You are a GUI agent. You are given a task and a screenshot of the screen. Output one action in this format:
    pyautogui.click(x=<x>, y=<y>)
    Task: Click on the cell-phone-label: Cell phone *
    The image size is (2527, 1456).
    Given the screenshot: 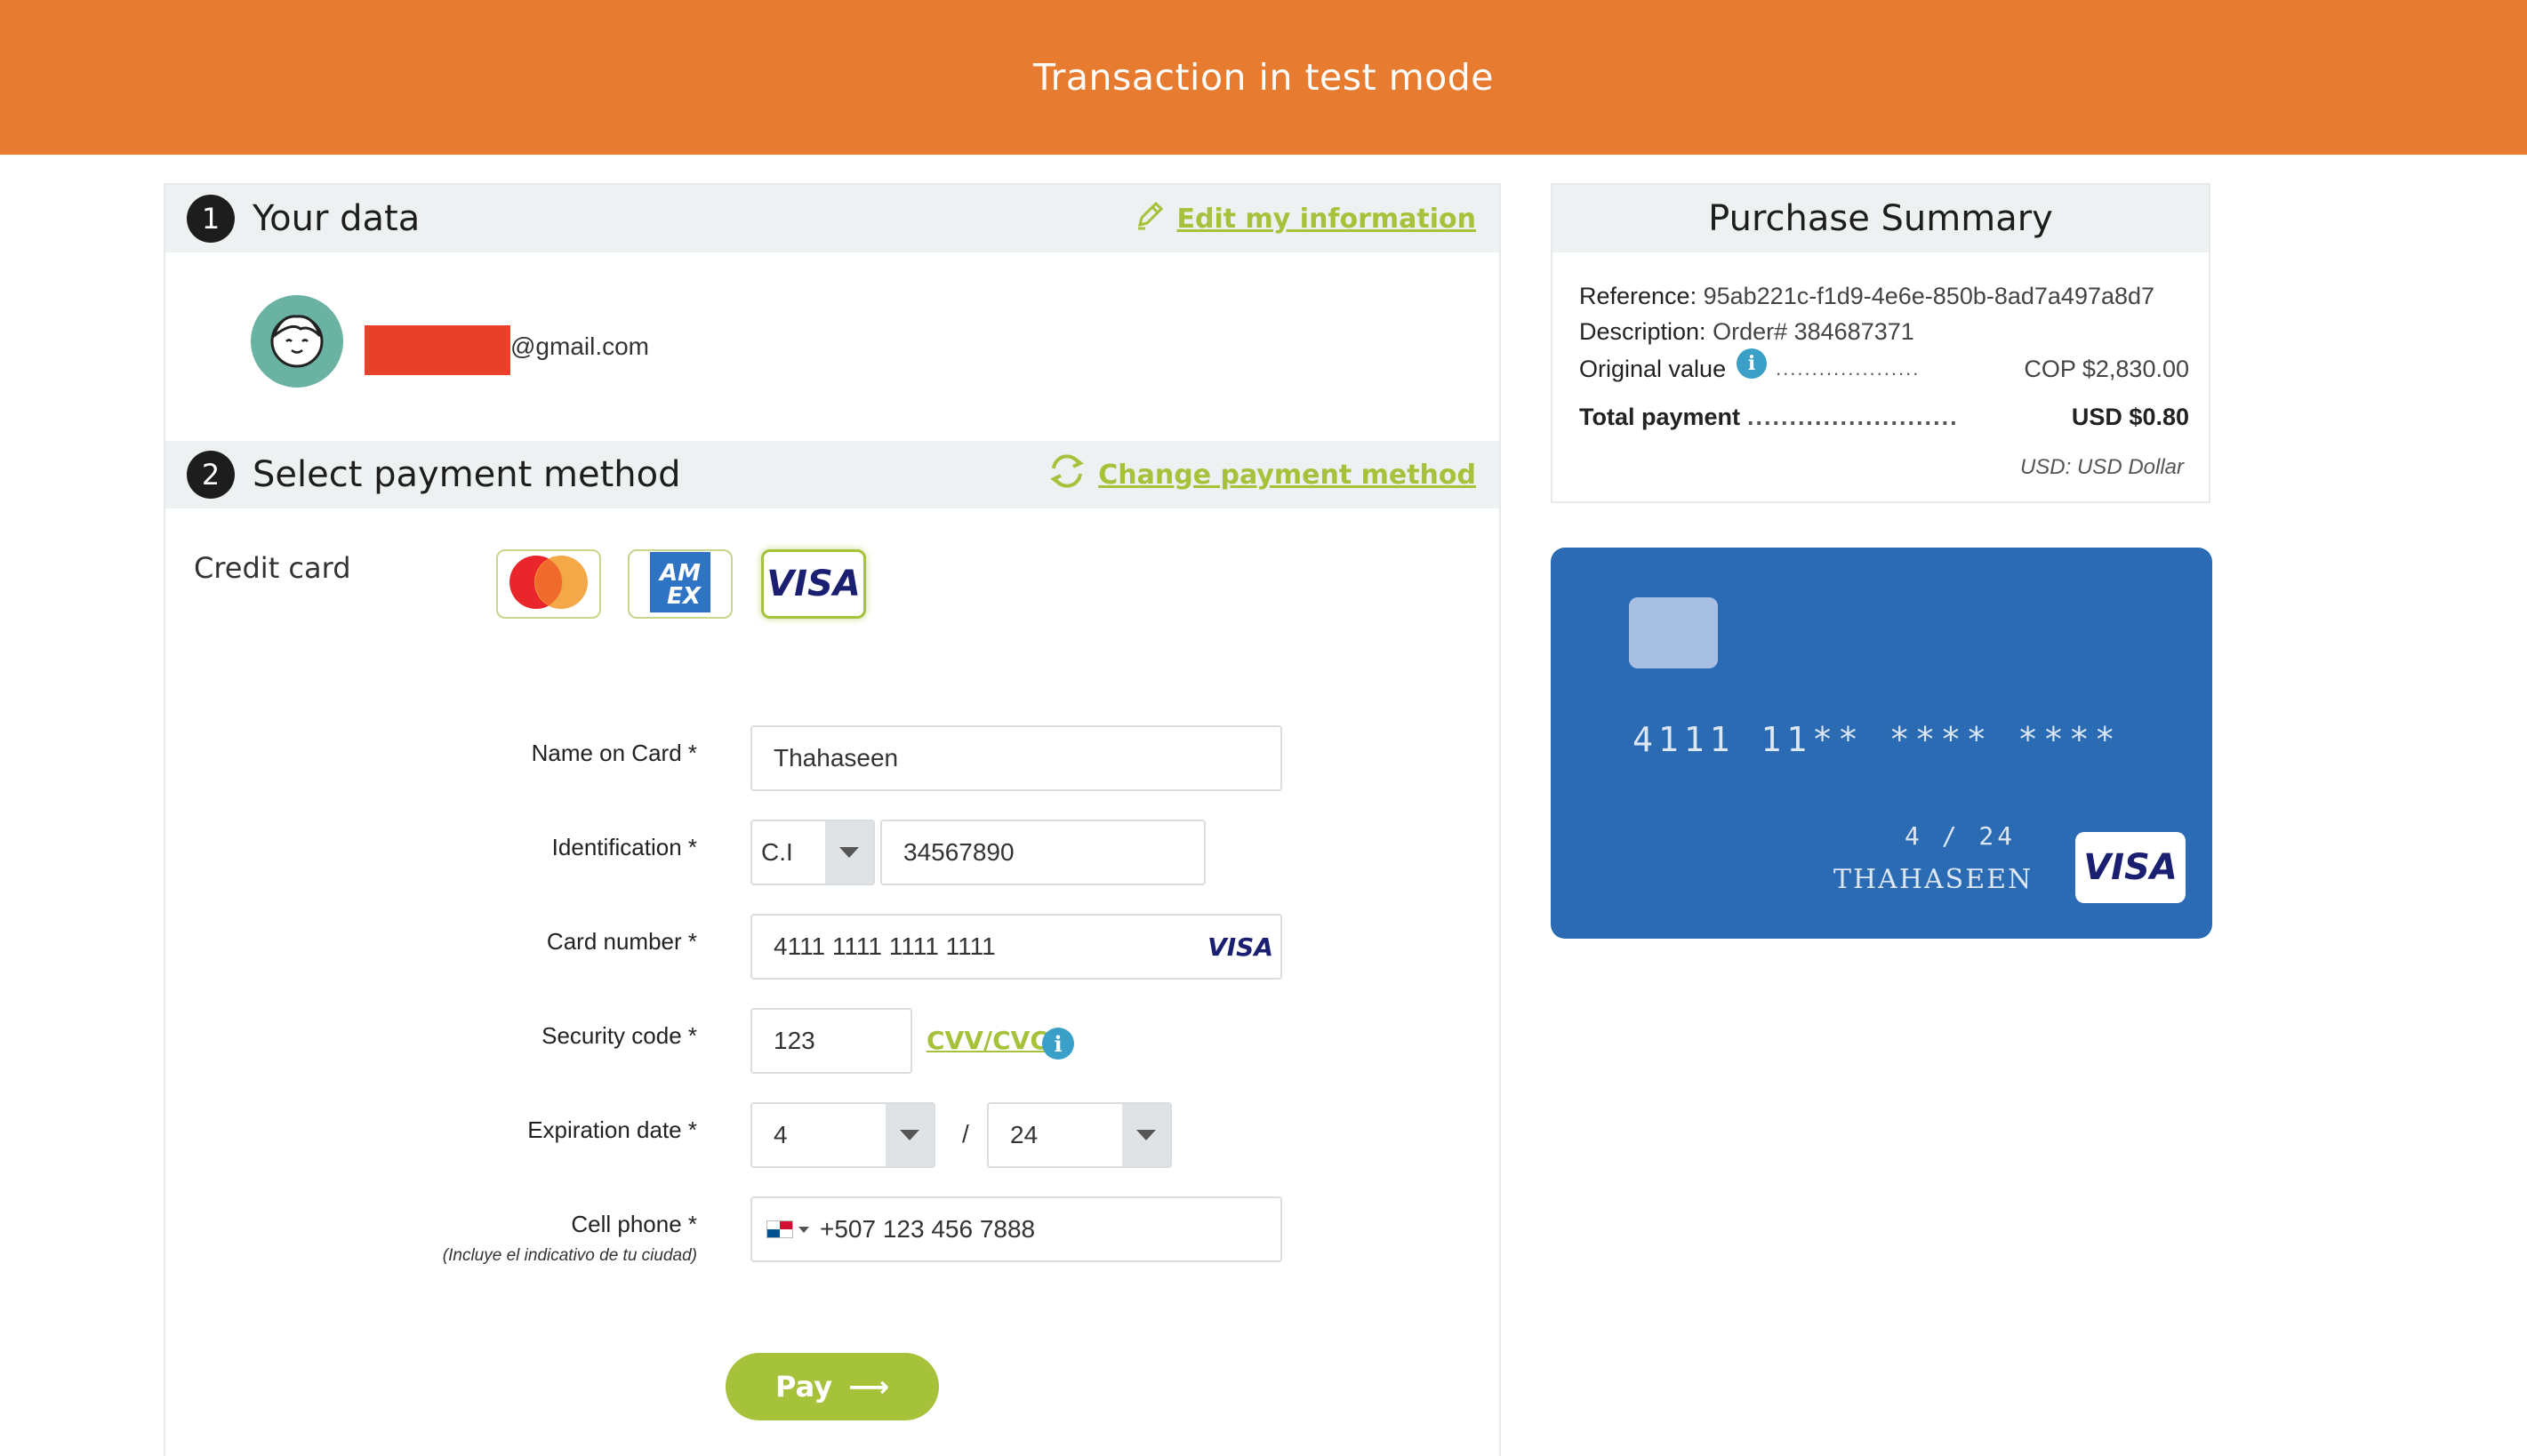 What is the action you would take?
    pyautogui.click(x=634, y=1224)
    